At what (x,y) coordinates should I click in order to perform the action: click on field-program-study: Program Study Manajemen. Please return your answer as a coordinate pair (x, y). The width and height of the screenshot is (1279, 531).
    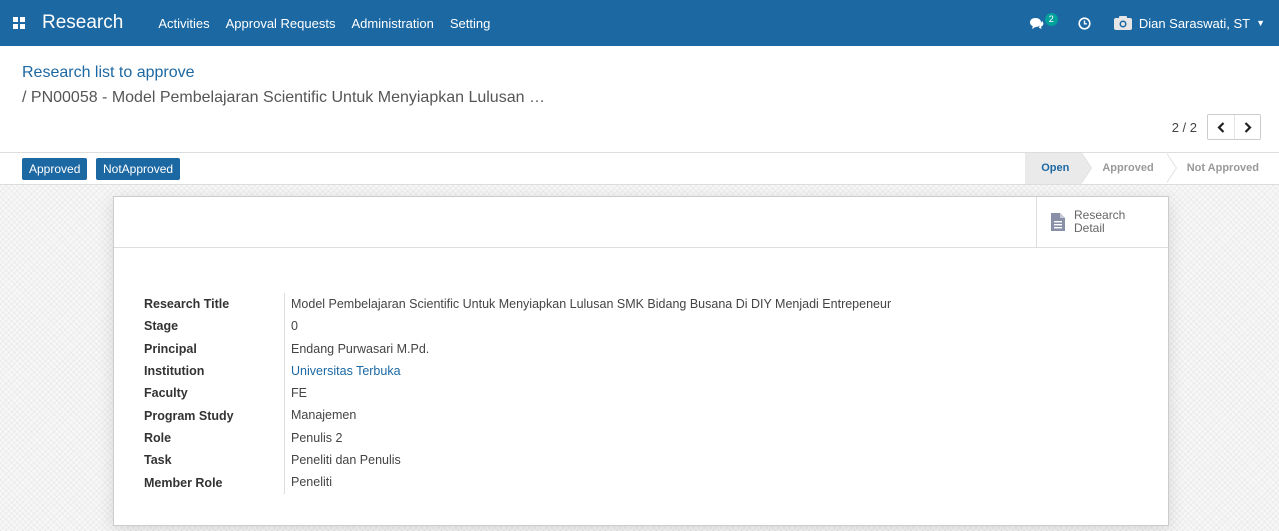
    Looking at the image, I should click on (517, 415).